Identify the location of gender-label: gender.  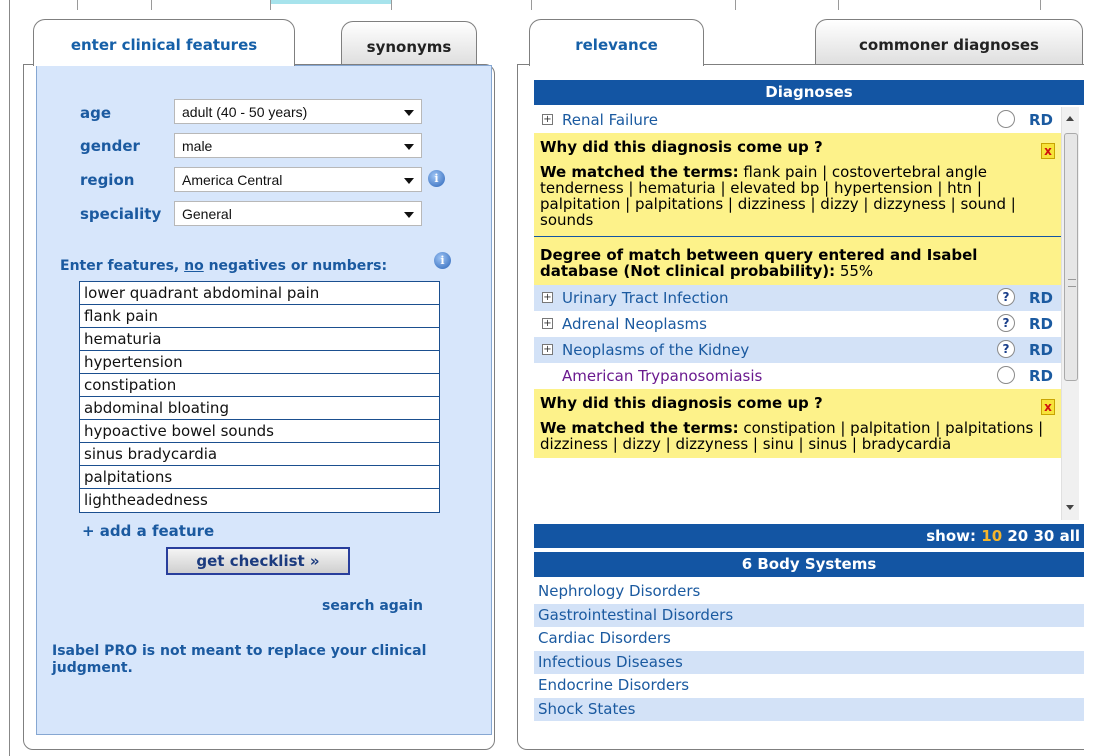
(110, 146).